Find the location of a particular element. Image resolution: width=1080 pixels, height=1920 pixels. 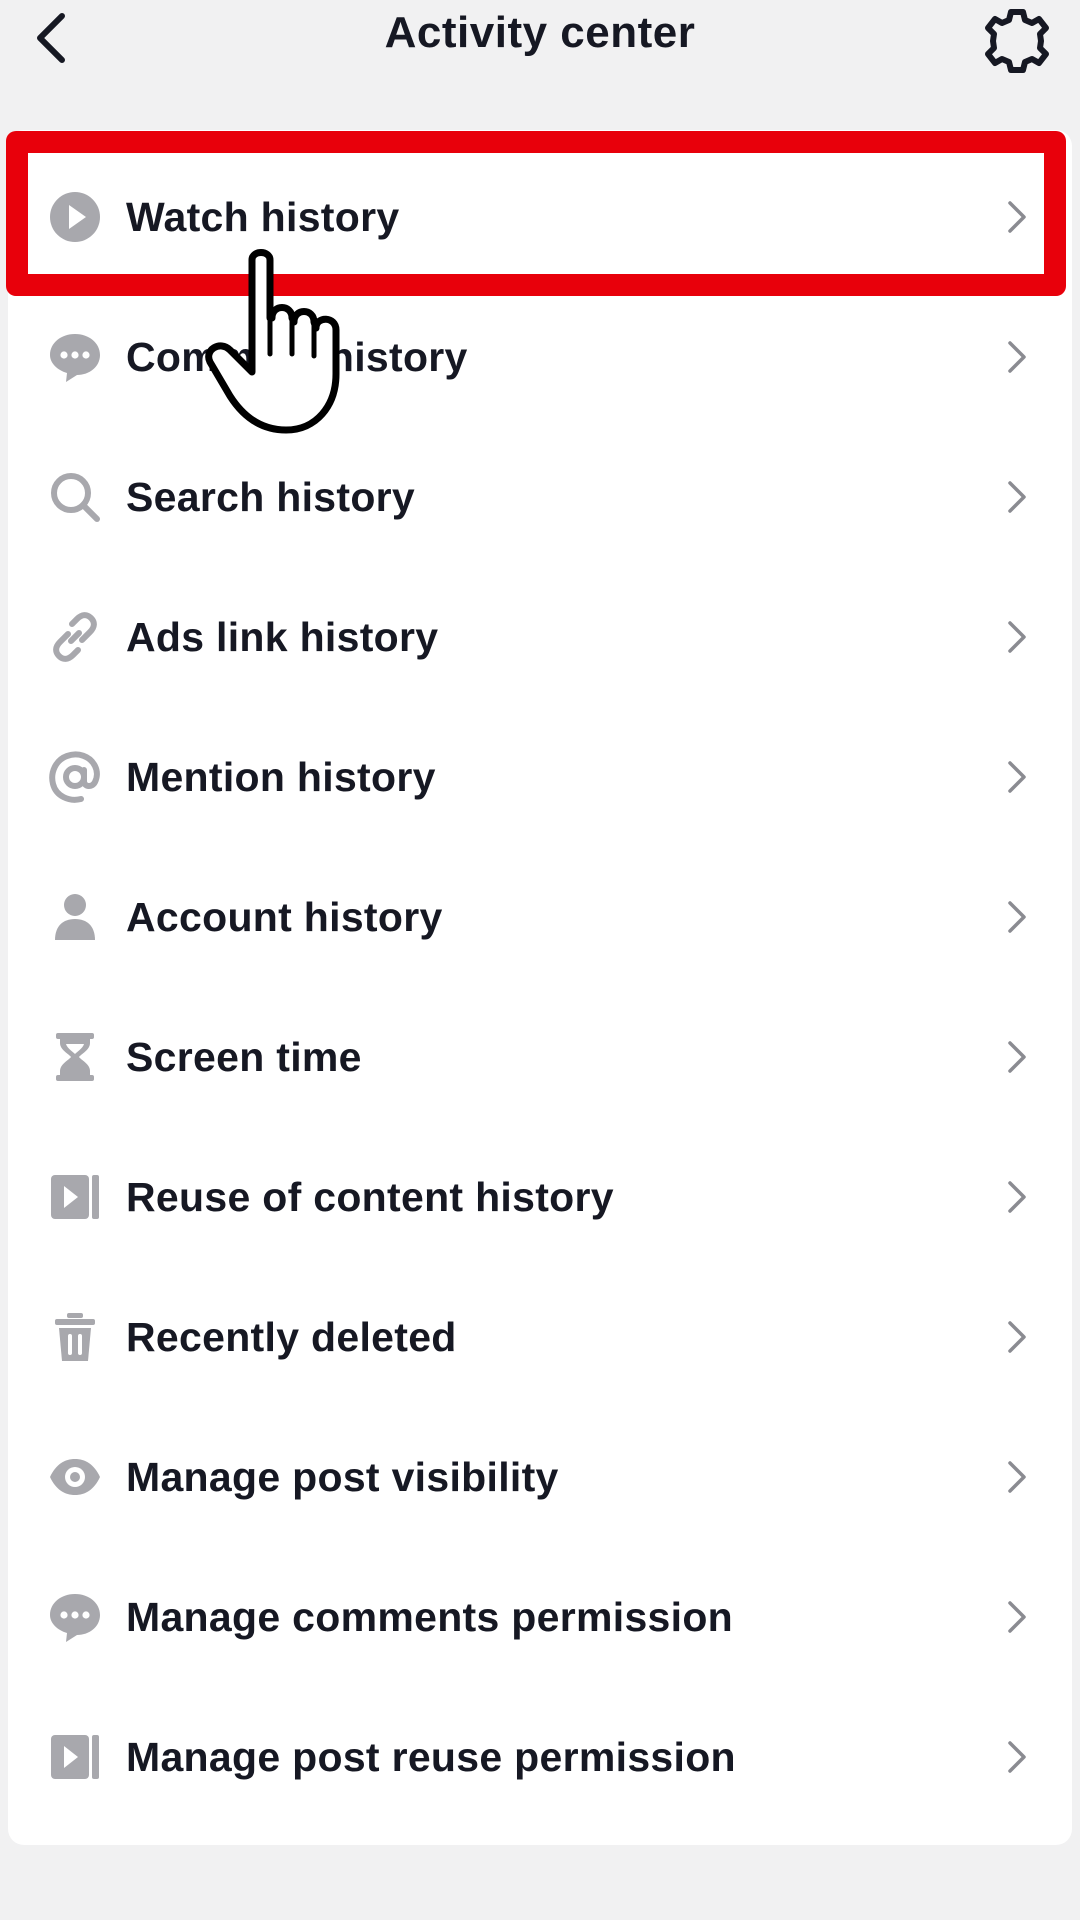

play-circle-icon is located at coordinates (75, 217).